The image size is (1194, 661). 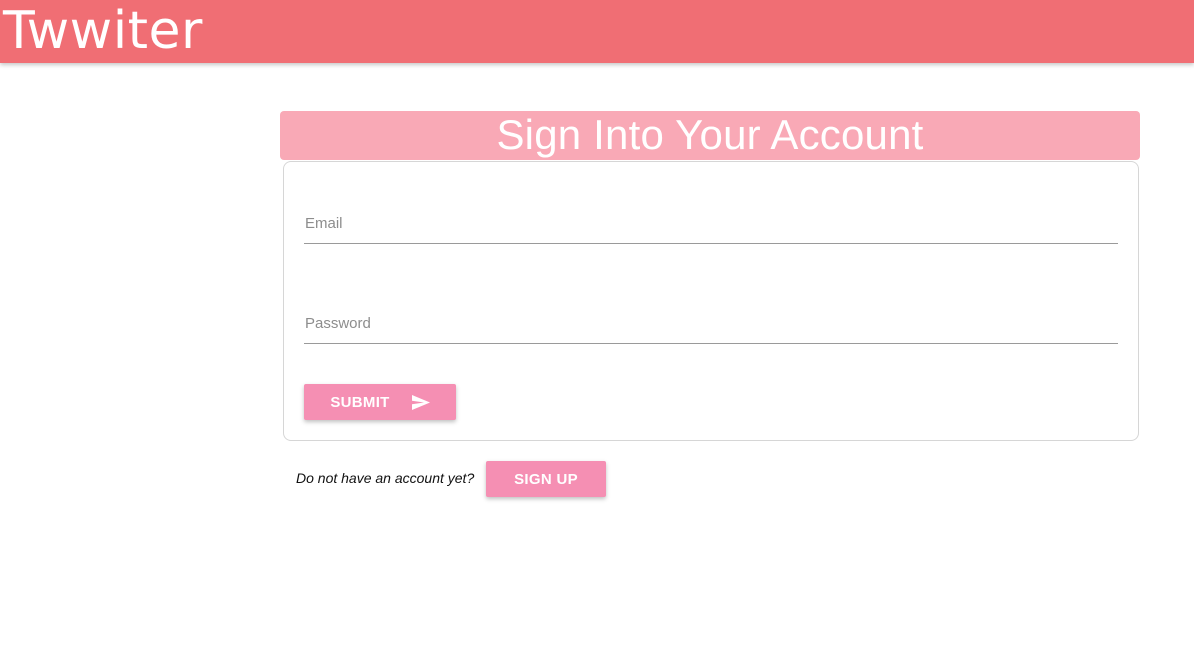 I want to click on navbar: Twwiter, so click(x=597, y=31).